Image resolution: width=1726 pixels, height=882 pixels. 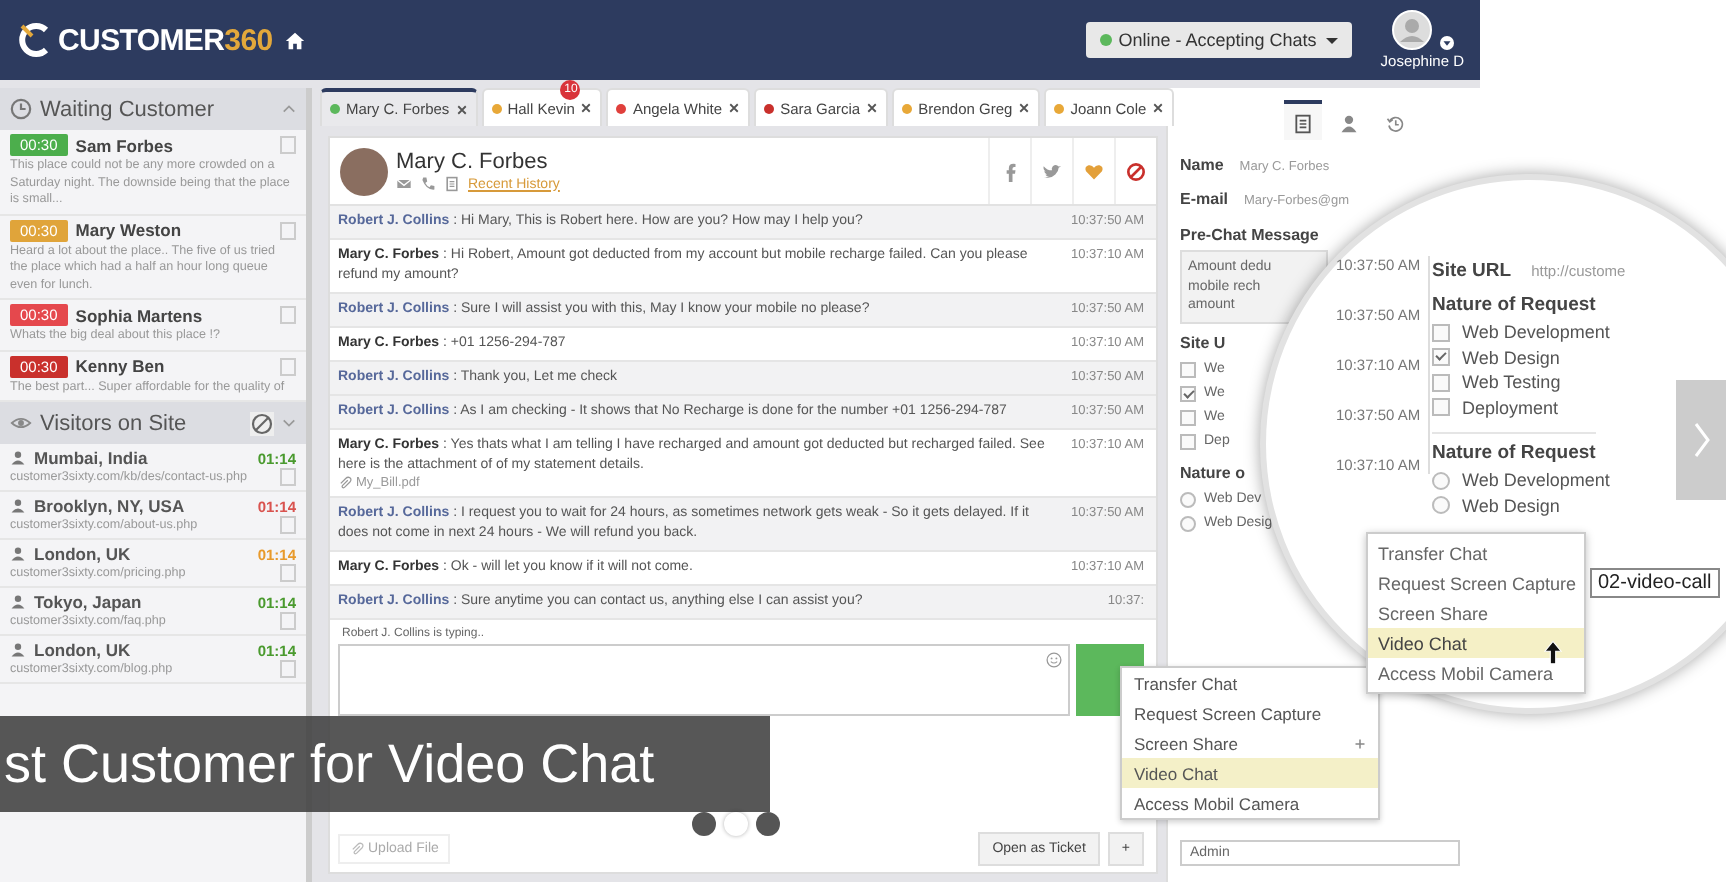 I want to click on home-icon, so click(x=295, y=40).